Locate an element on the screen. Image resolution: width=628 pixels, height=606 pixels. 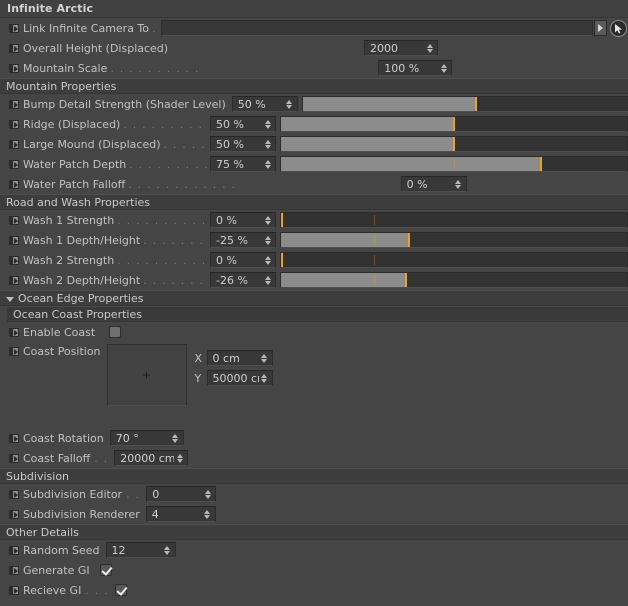
coast-position-pad: + is located at coordinates (146, 375).